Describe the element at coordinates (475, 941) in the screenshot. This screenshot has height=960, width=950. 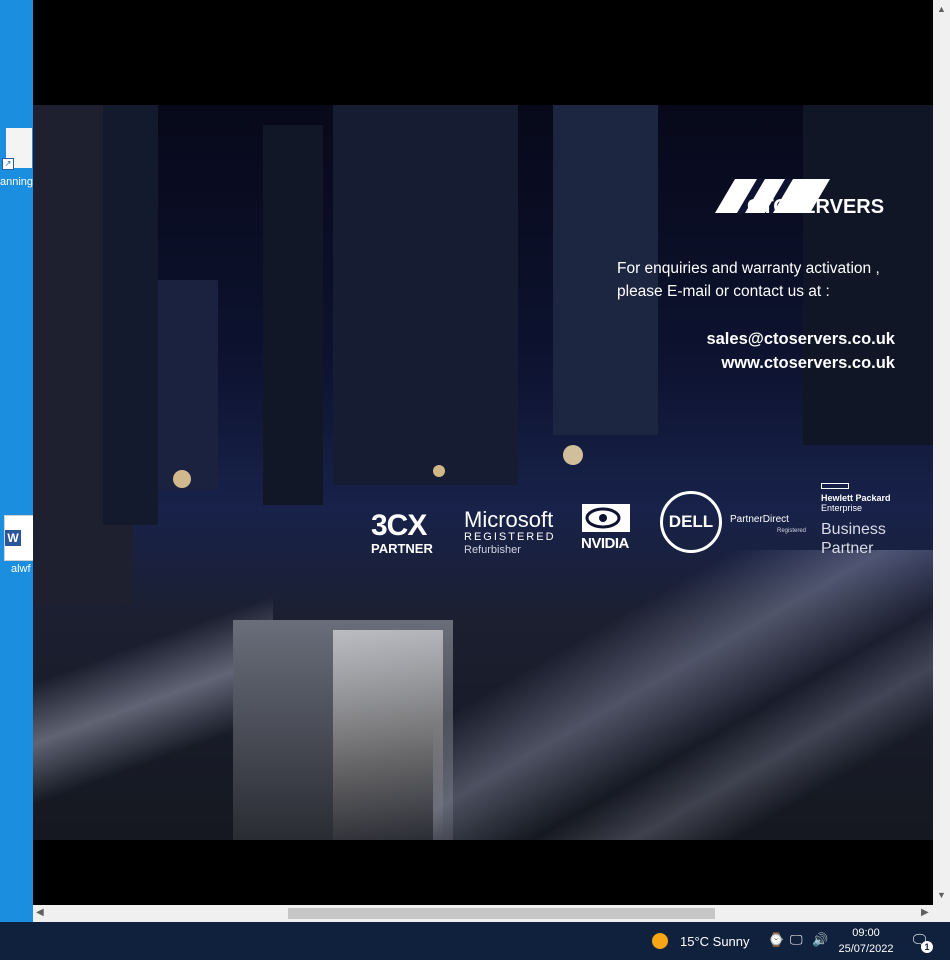
I see `taskbar: 15°C Sunny ⌚ 🖵 🔊 09:00 25/07/2022 🗨 1` at that location.